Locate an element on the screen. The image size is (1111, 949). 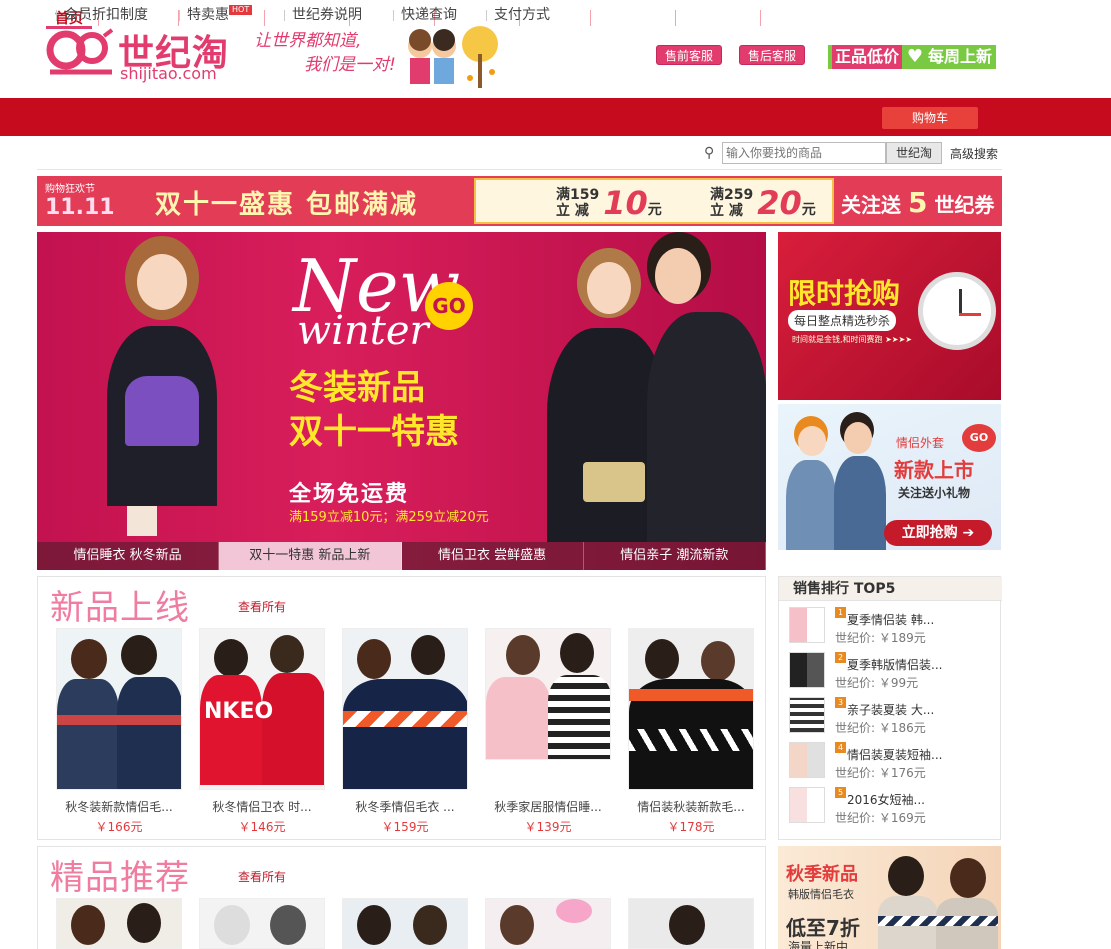
coupon-label: 立 减 is located at coordinates (572, 211).